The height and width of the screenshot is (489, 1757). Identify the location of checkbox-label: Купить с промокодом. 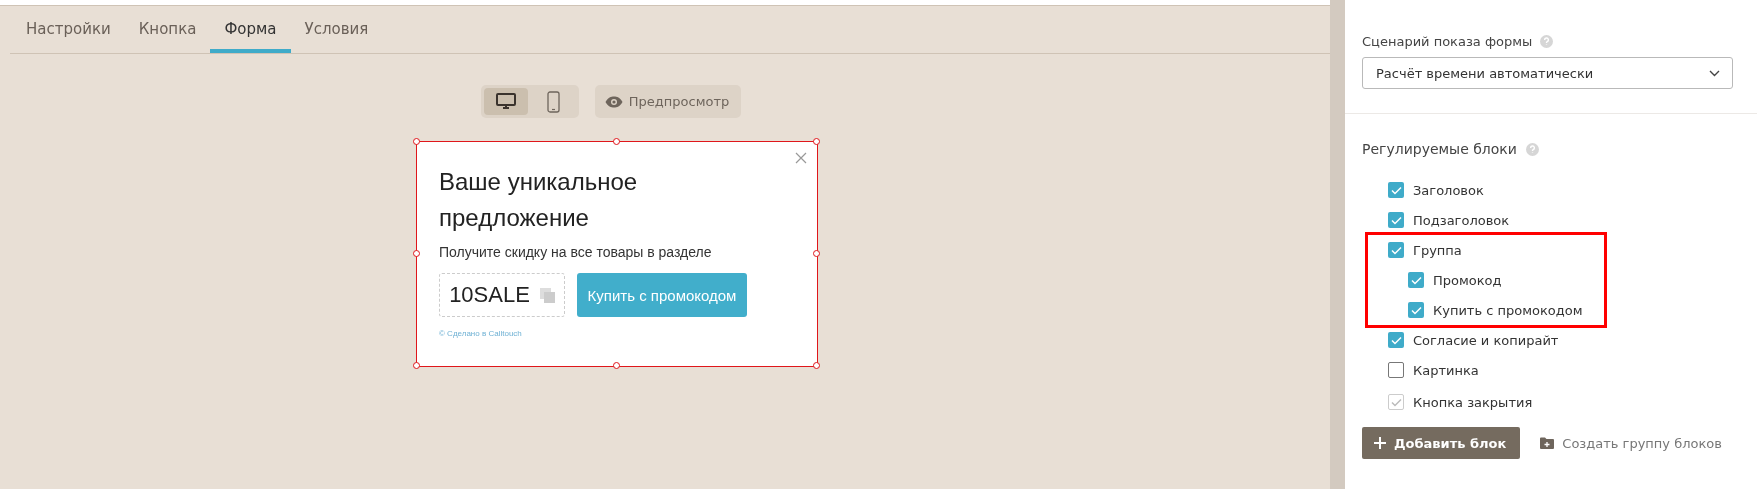
(1508, 310).